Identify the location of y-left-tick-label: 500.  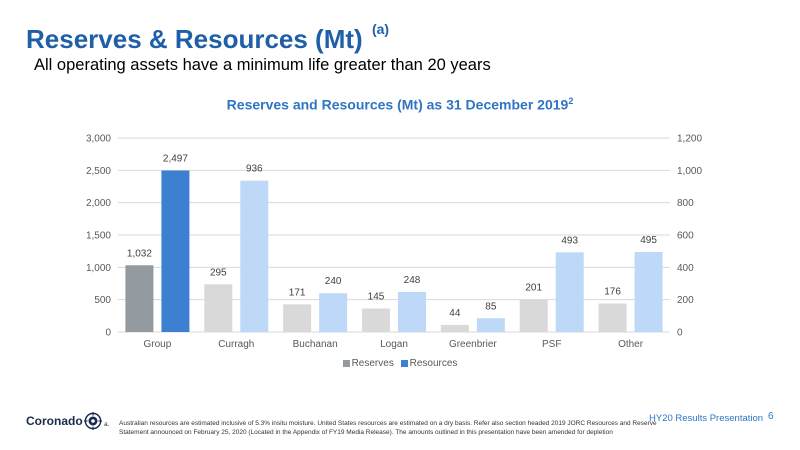
(102, 300).